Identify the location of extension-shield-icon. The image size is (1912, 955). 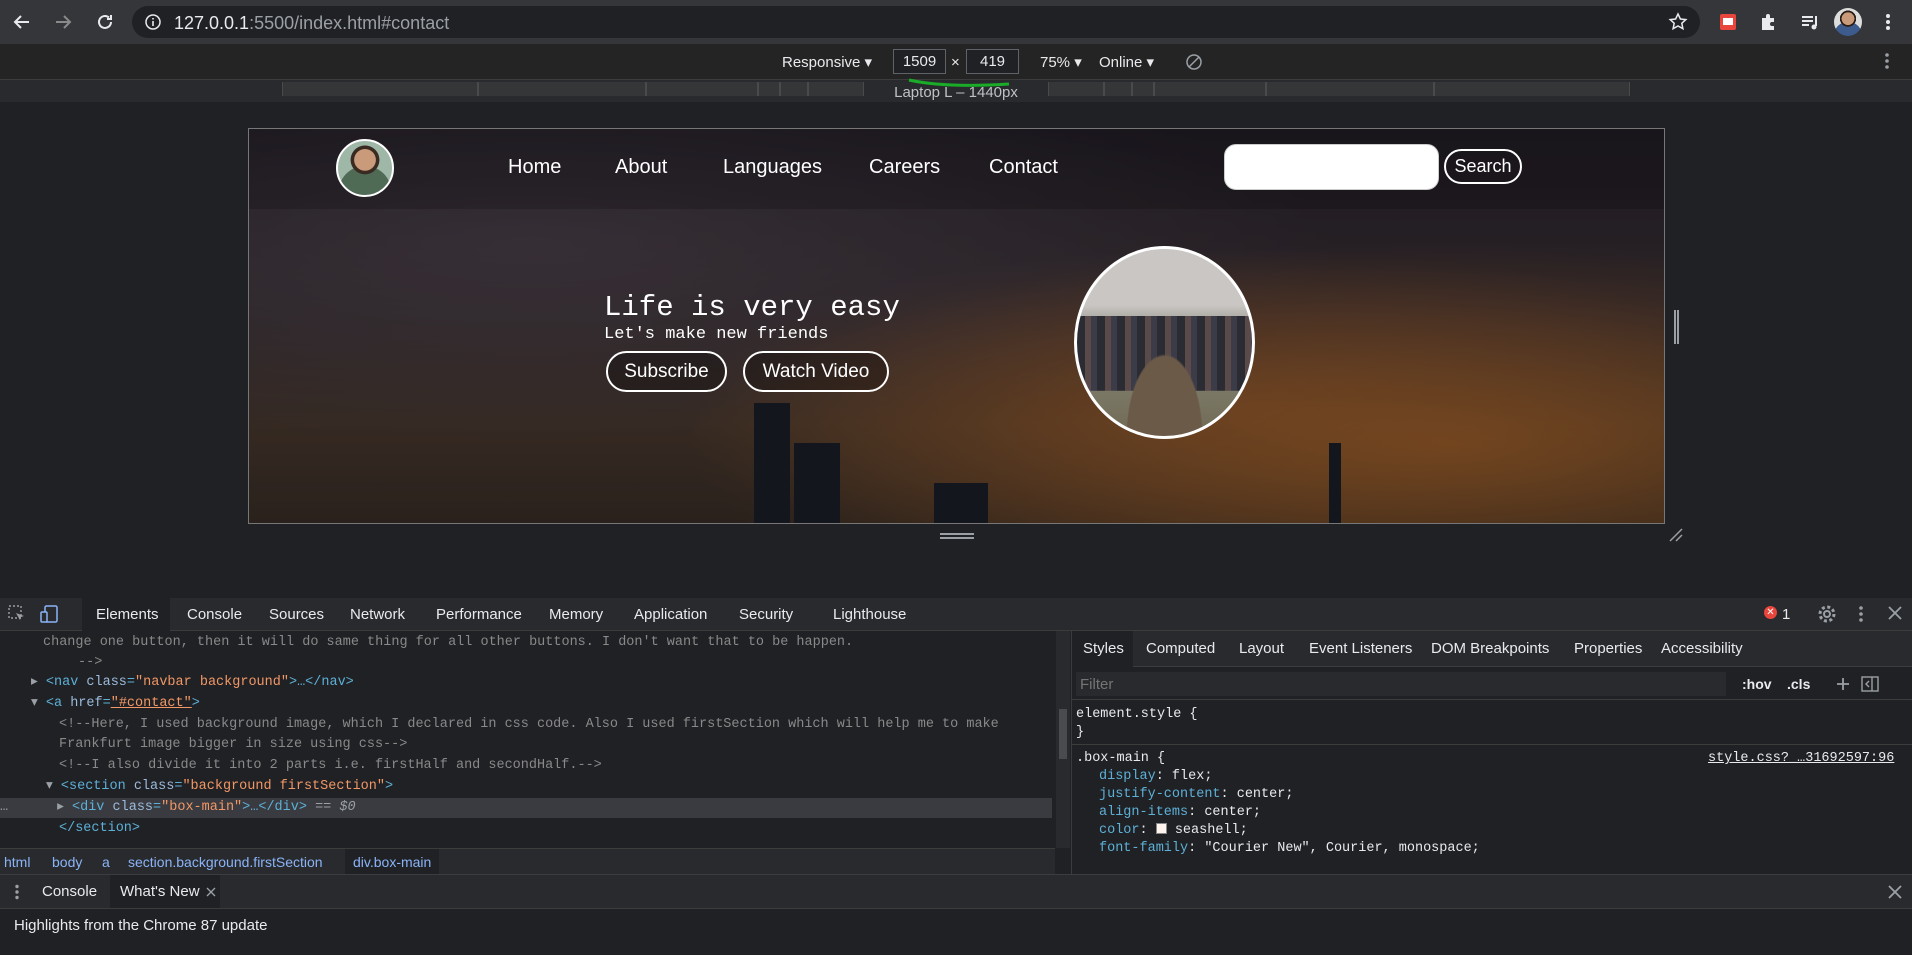
(1728, 22).